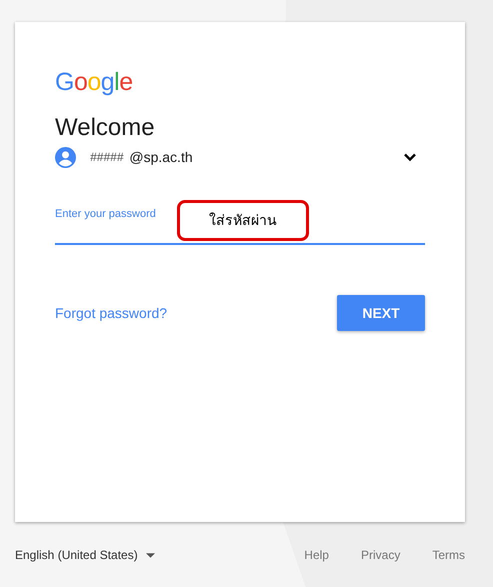 This screenshot has height=587, width=493. What do you see at coordinates (111, 313) in the screenshot?
I see `forgot-password-link: Forgot password?` at bounding box center [111, 313].